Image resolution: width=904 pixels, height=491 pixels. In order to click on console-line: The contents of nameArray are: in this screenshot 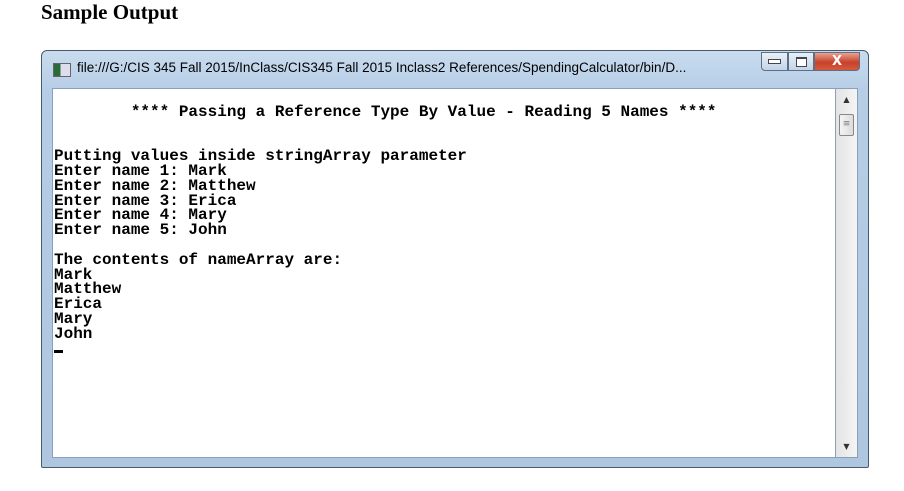, I will do `click(198, 259)`.